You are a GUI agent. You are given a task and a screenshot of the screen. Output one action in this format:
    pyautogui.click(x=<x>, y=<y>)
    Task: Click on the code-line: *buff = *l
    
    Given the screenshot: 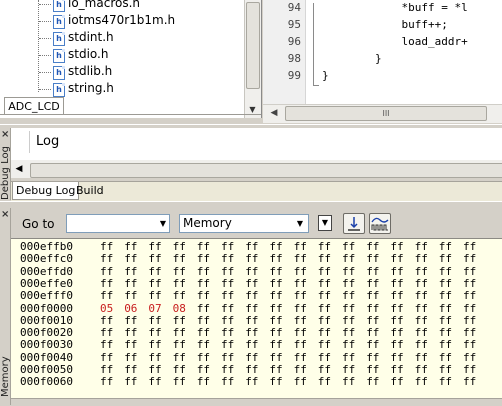 What is the action you would take?
    pyautogui.click(x=394, y=8)
    